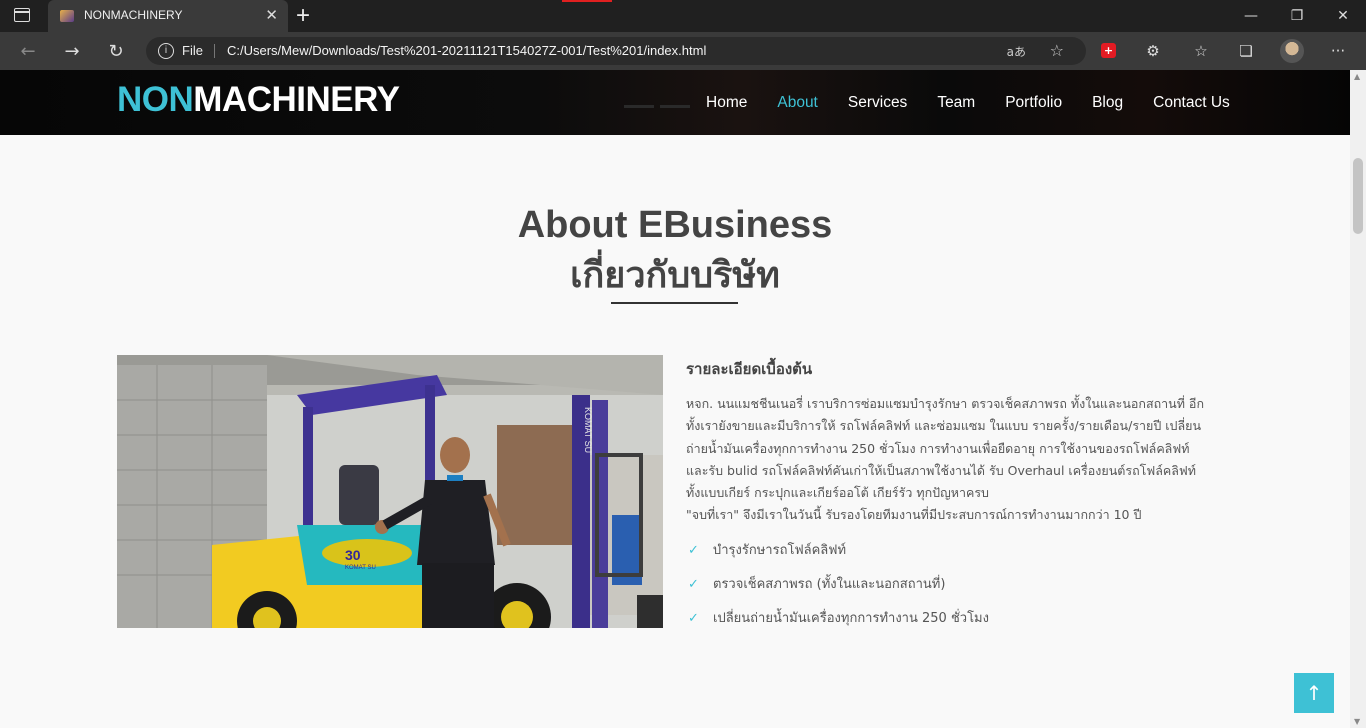  Describe the element at coordinates (1016, 51) in the screenshot. I see `read-aloud-icon: aあ` at that location.